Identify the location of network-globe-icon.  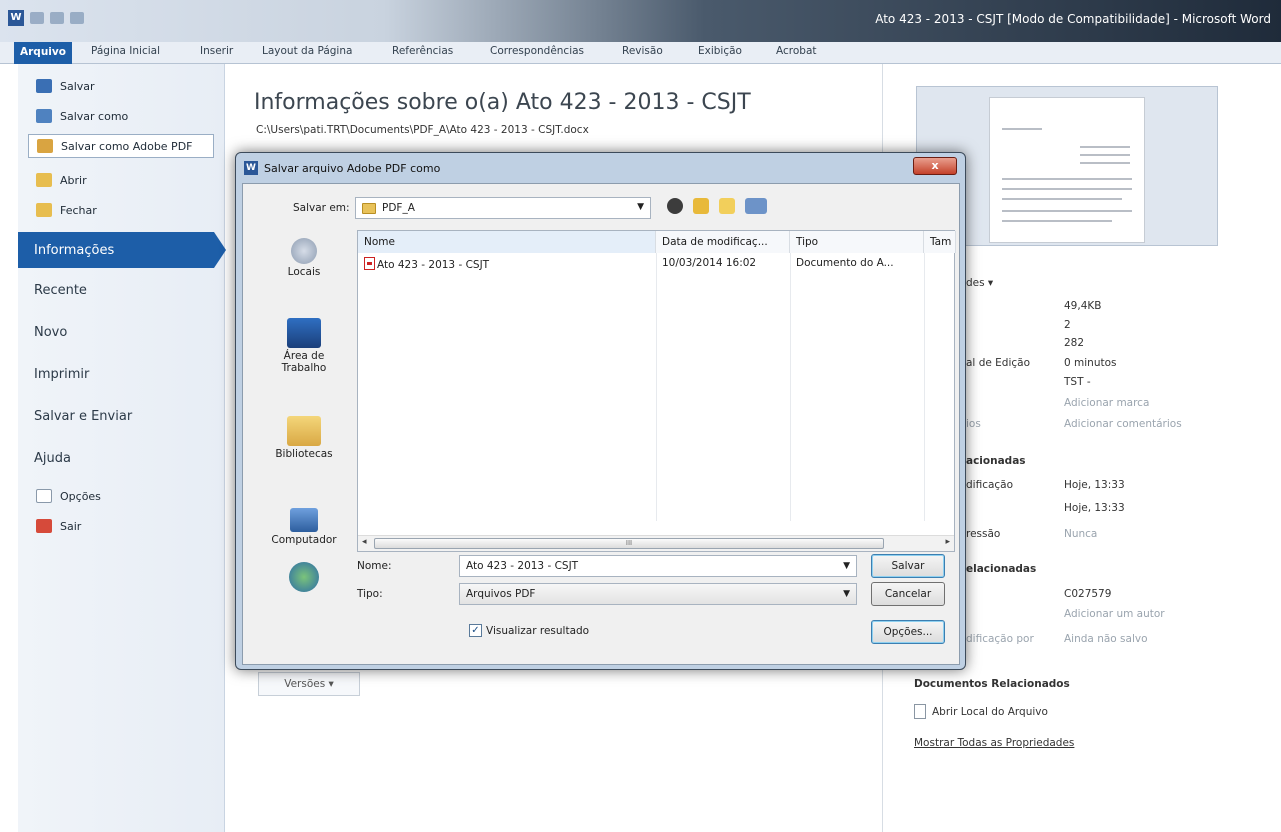
(304, 577).